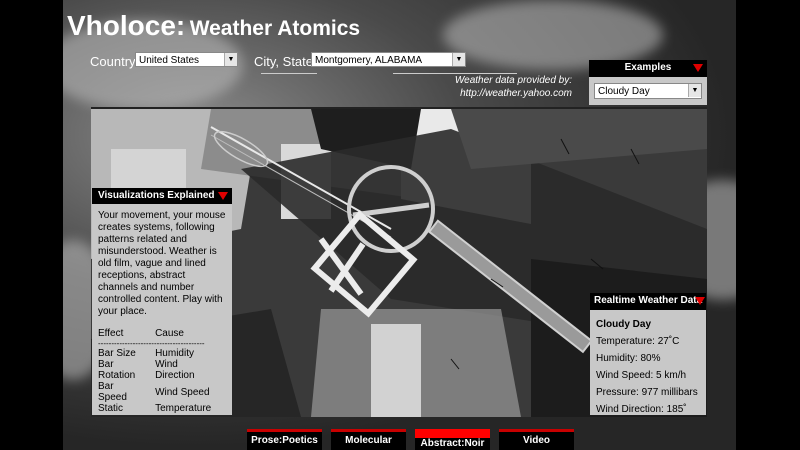  Describe the element at coordinates (115, 61) in the screenshot. I see `country-label: Country:` at that location.